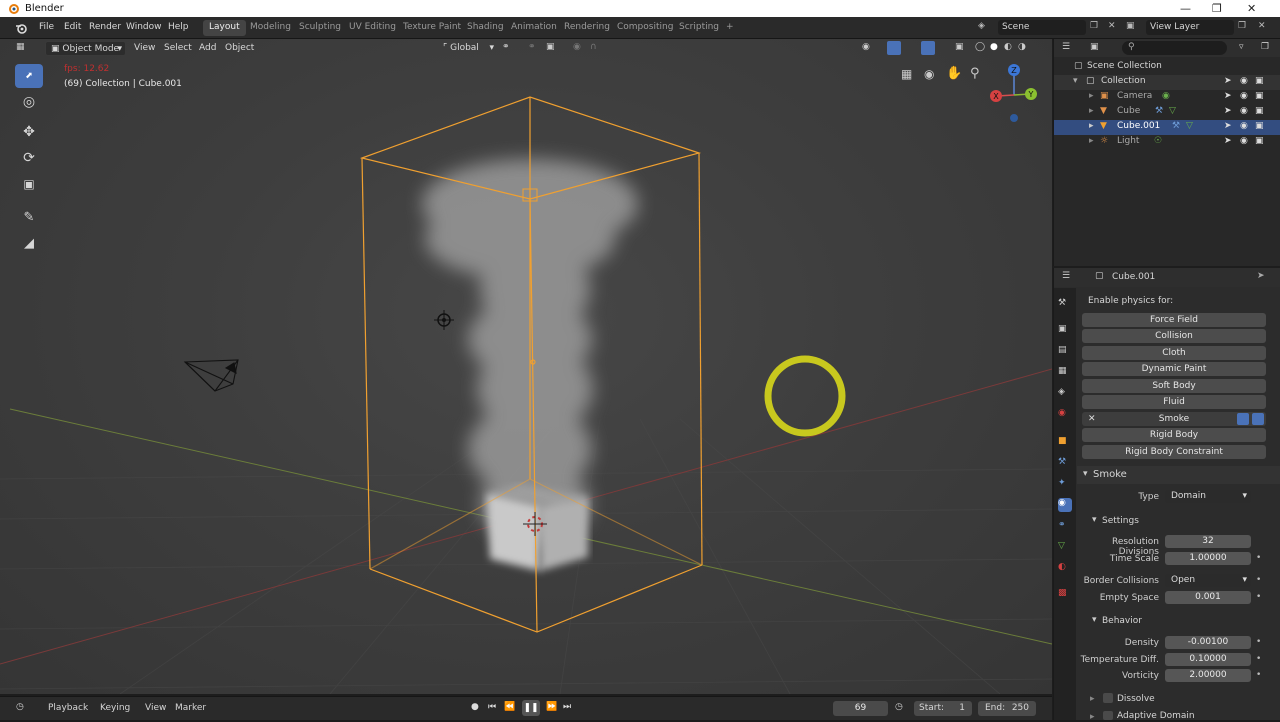 This screenshot has width=1280, height=722. Describe the element at coordinates (1208, 580) in the screenshot. I see `border-collisions-dropdown: Open ▾` at that location.